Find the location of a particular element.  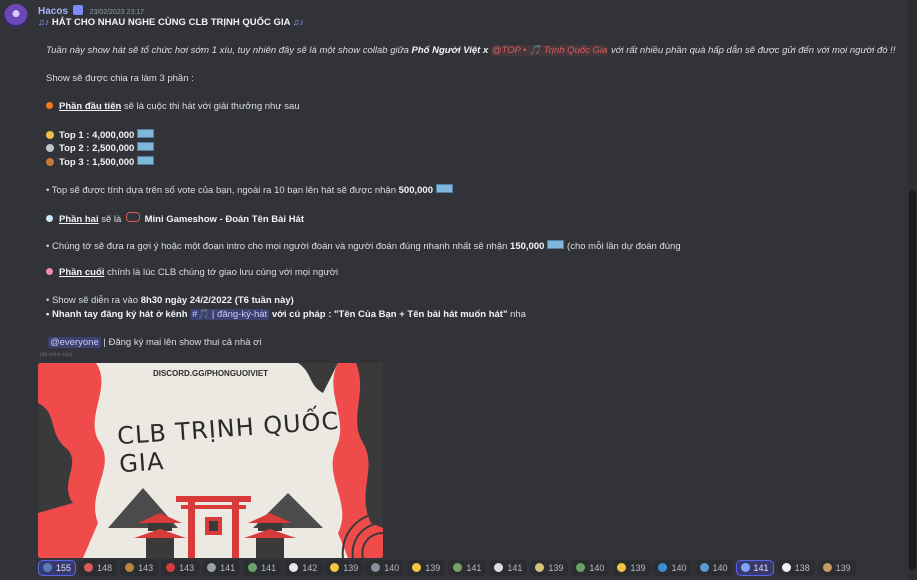

part2-text: sẽ là is located at coordinates (111, 219).